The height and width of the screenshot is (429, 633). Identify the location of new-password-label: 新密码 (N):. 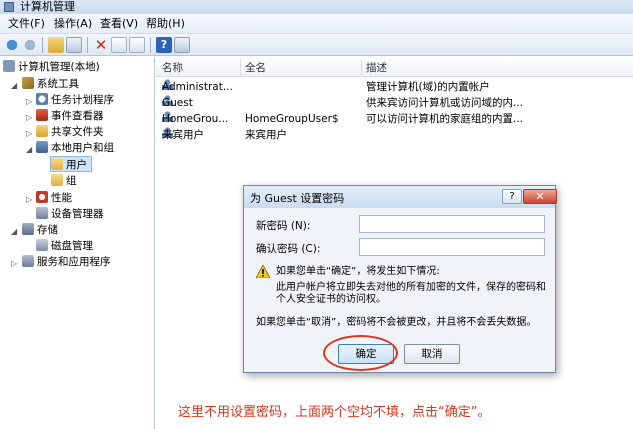
(283, 226).